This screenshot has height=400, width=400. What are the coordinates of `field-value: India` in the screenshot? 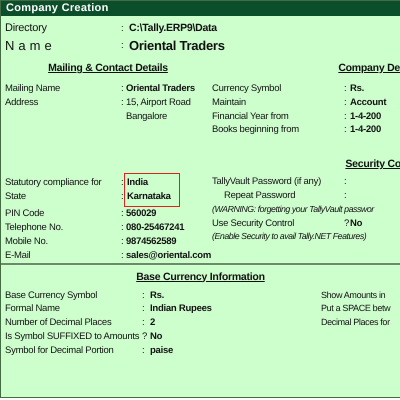 It's located at (152, 183).